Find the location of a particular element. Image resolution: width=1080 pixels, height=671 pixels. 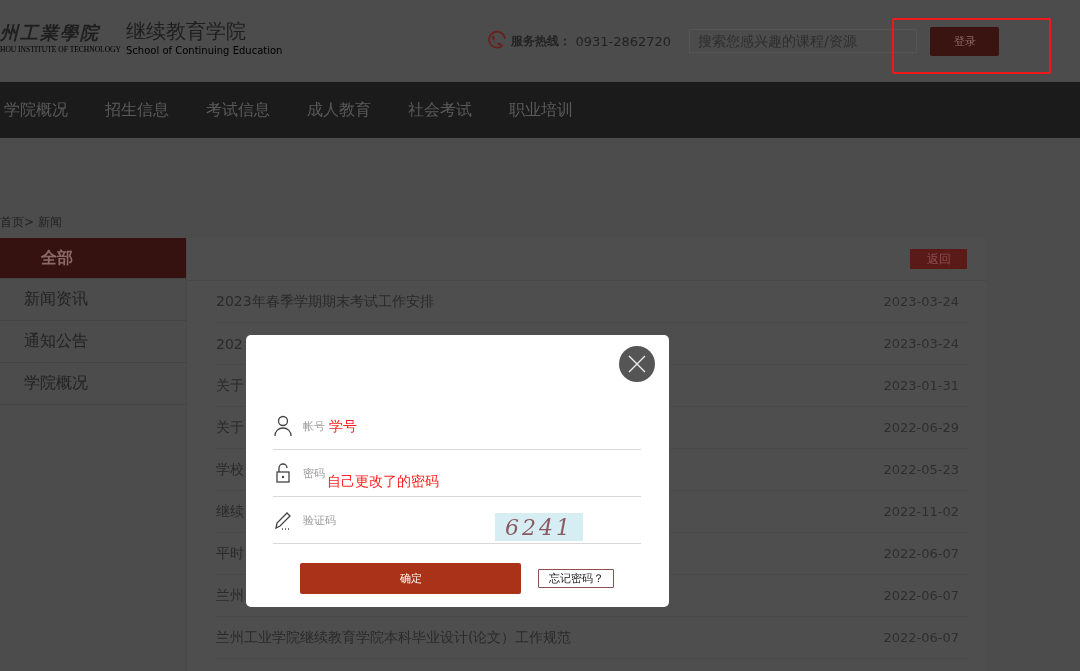

lock-icon is located at coordinates (283, 473).